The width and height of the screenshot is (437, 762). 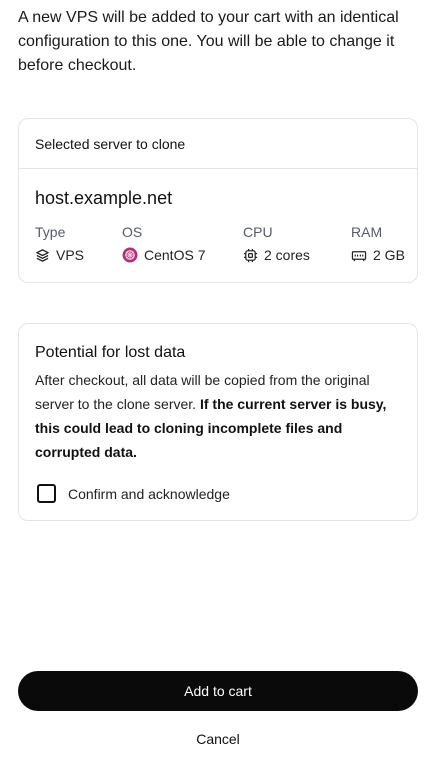 What do you see at coordinates (250, 255) in the screenshot?
I see `cpu-icon` at bounding box center [250, 255].